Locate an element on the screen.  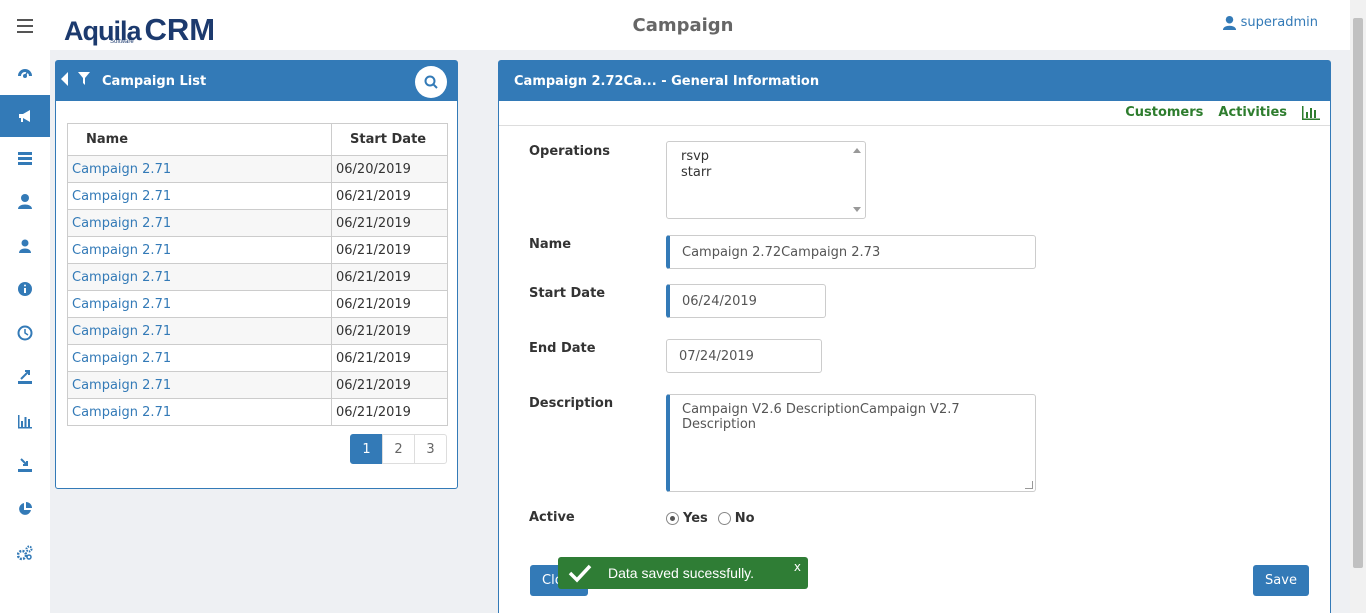
sidebar-item-dashboard is located at coordinates (25, 72).